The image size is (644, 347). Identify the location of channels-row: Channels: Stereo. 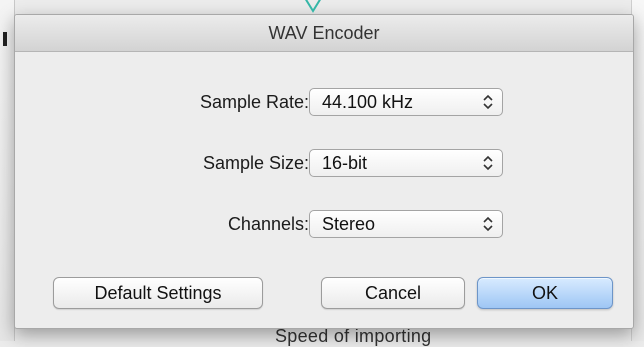
(324, 224).